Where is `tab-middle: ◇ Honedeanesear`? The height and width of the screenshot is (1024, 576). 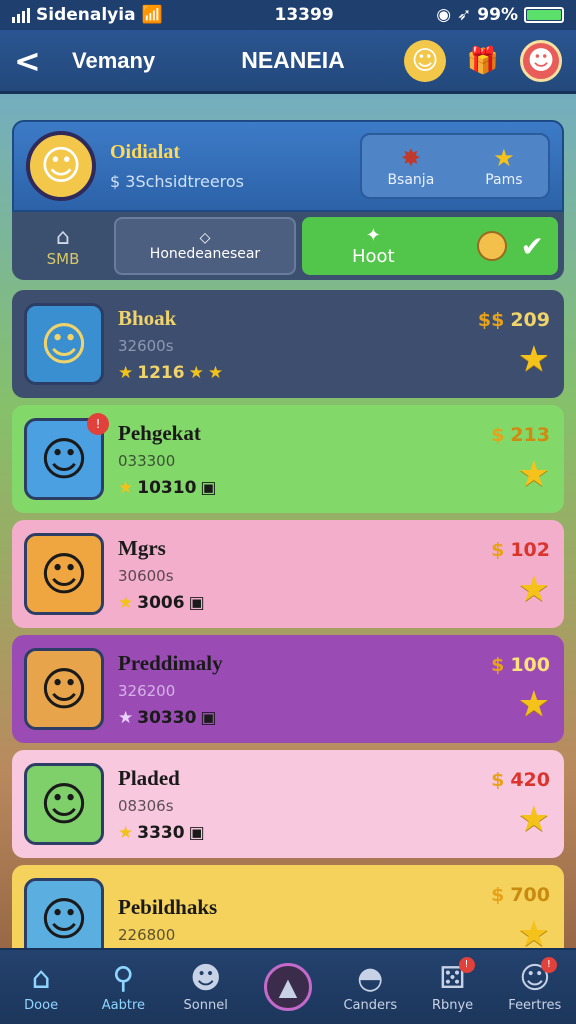
tab-middle: ◇ Honedeanesear is located at coordinates (205, 246).